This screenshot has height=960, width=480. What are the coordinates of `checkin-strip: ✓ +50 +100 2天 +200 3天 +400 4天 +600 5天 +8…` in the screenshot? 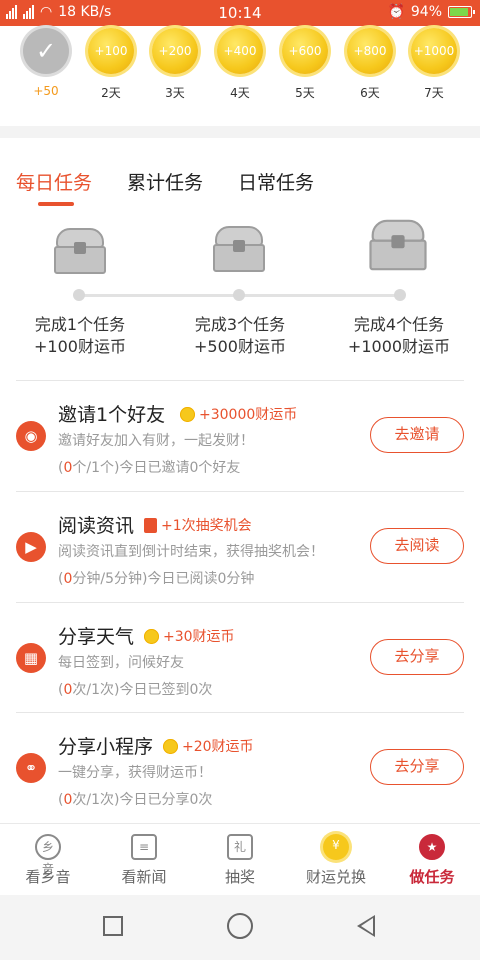 It's located at (240, 76).